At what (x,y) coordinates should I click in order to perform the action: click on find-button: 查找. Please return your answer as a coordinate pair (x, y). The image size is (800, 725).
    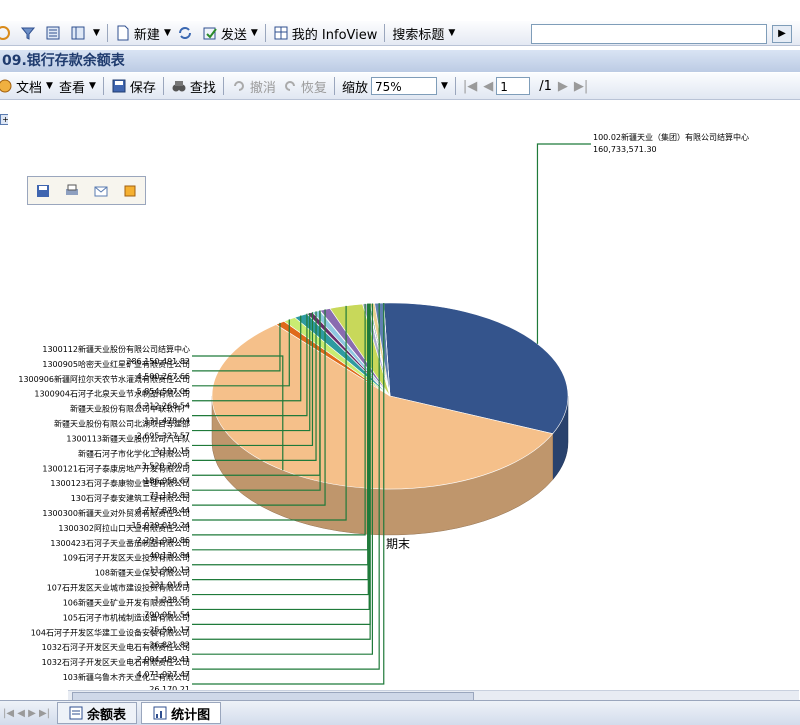
    Looking at the image, I should click on (193, 86).